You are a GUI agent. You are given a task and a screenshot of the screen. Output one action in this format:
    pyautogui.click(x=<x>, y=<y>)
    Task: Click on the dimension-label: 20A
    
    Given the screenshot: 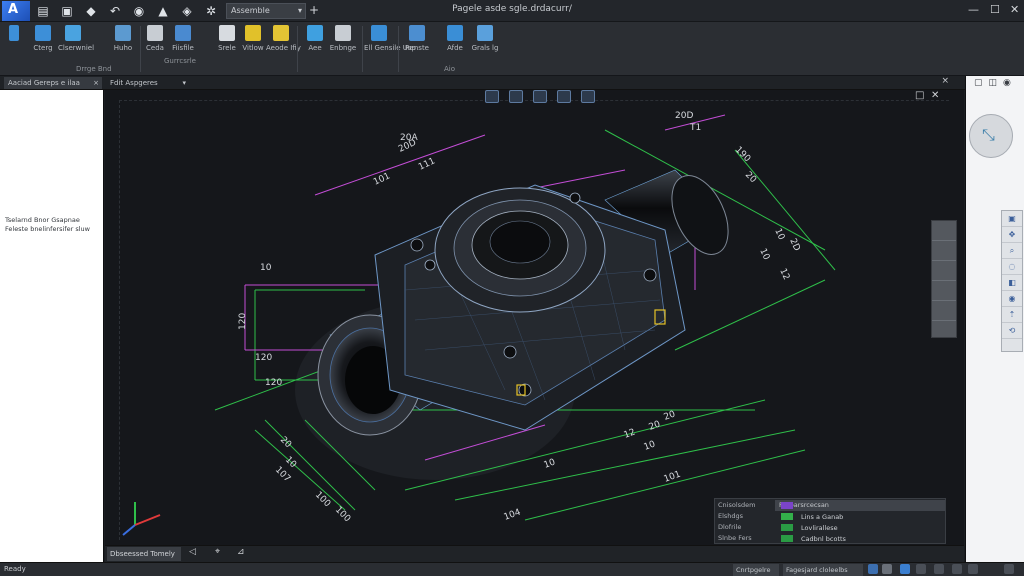 What is the action you would take?
    pyautogui.click(x=409, y=138)
    